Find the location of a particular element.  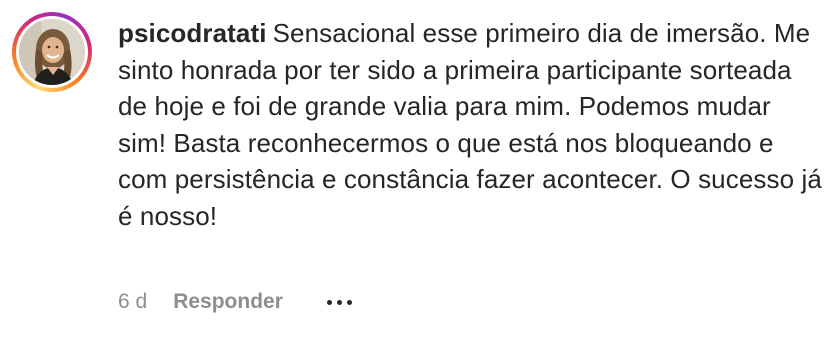

avatar-photo-icon is located at coordinates (52, 52).